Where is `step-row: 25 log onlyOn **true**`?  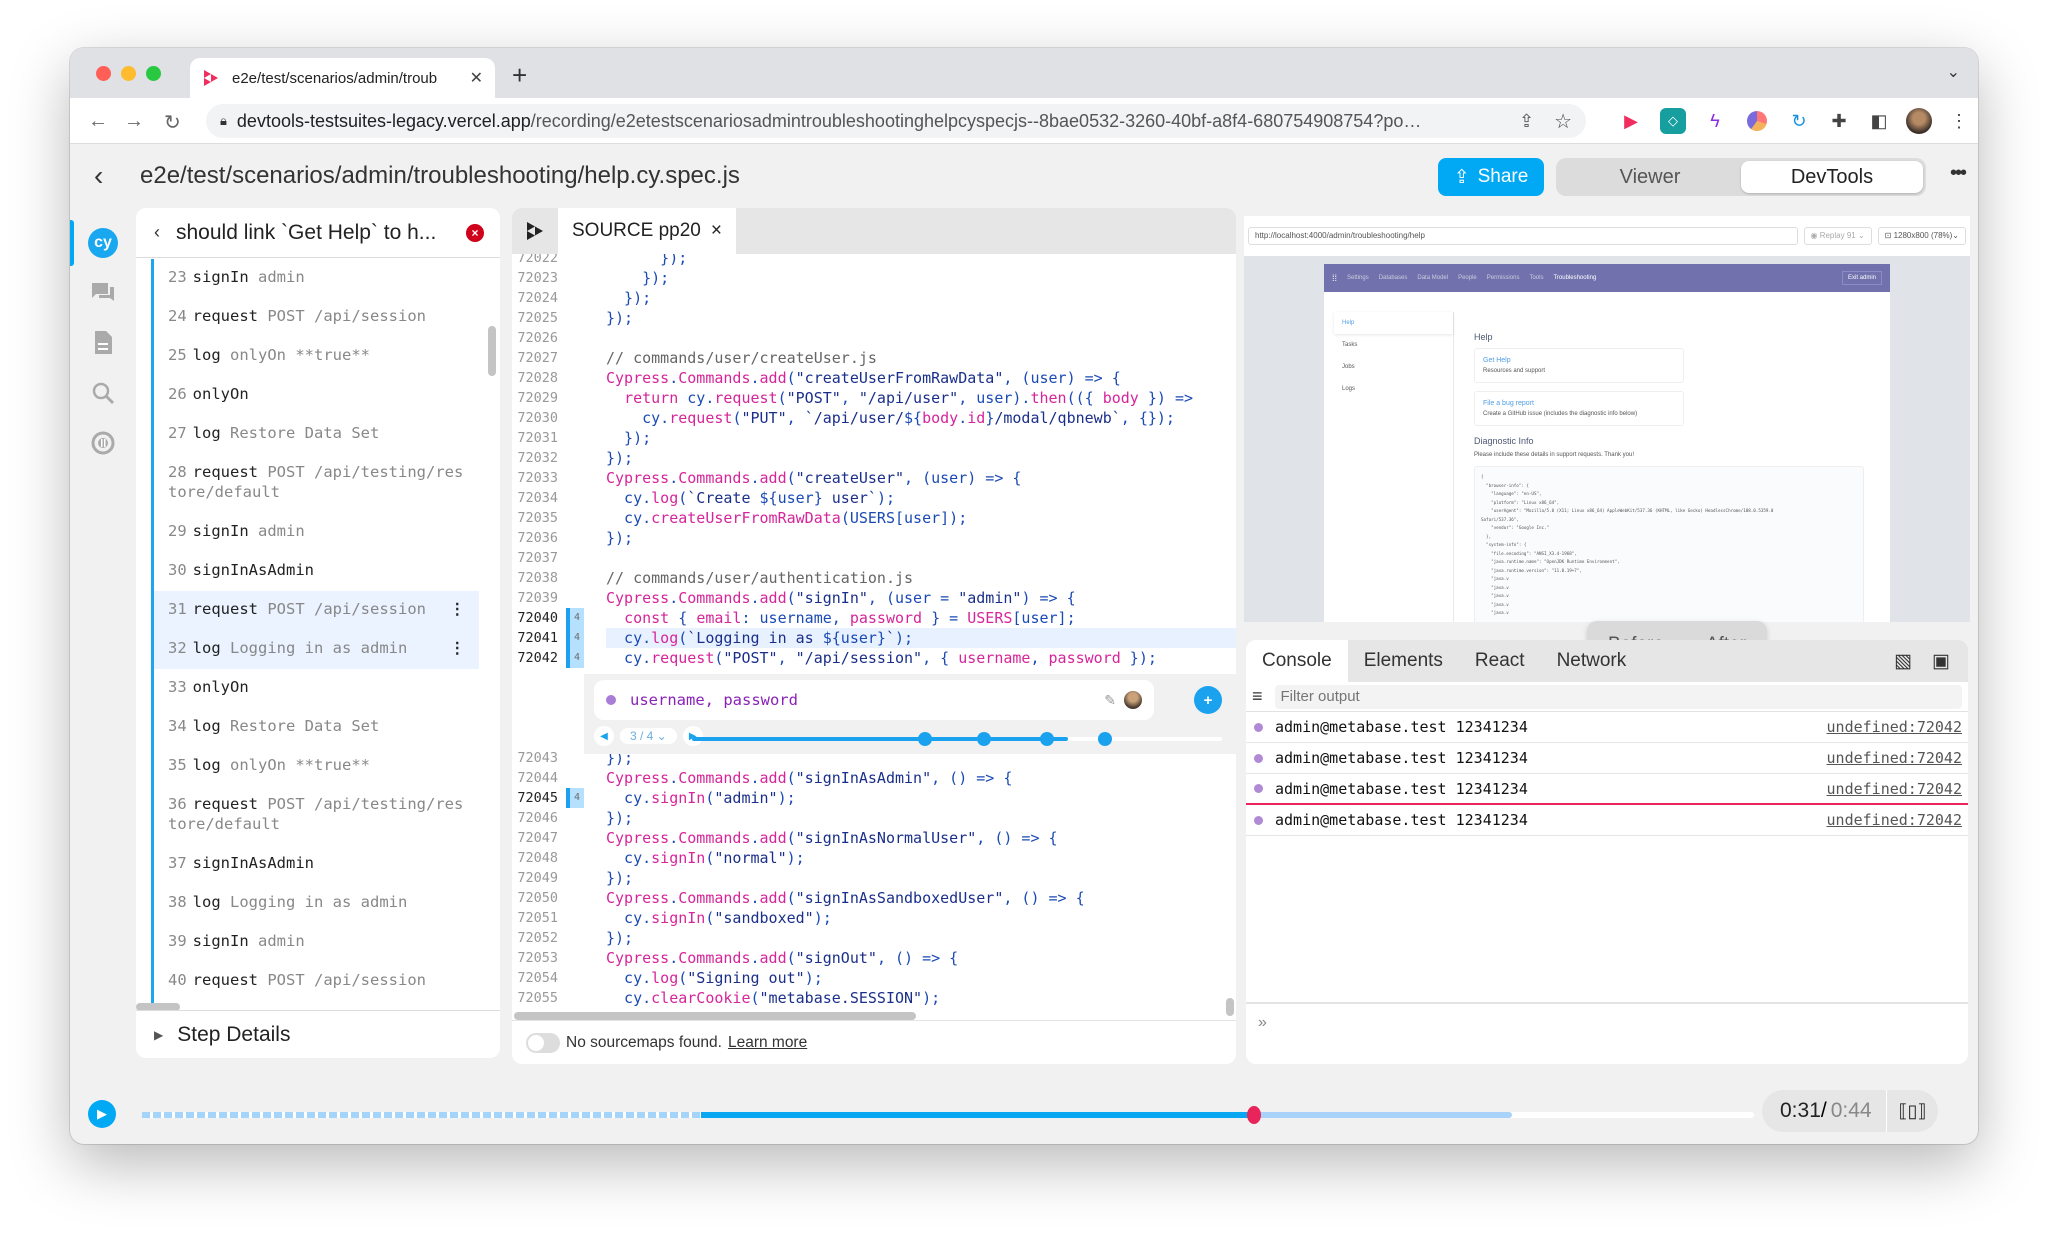 step-row: 25 log onlyOn **true** is located at coordinates (316, 356).